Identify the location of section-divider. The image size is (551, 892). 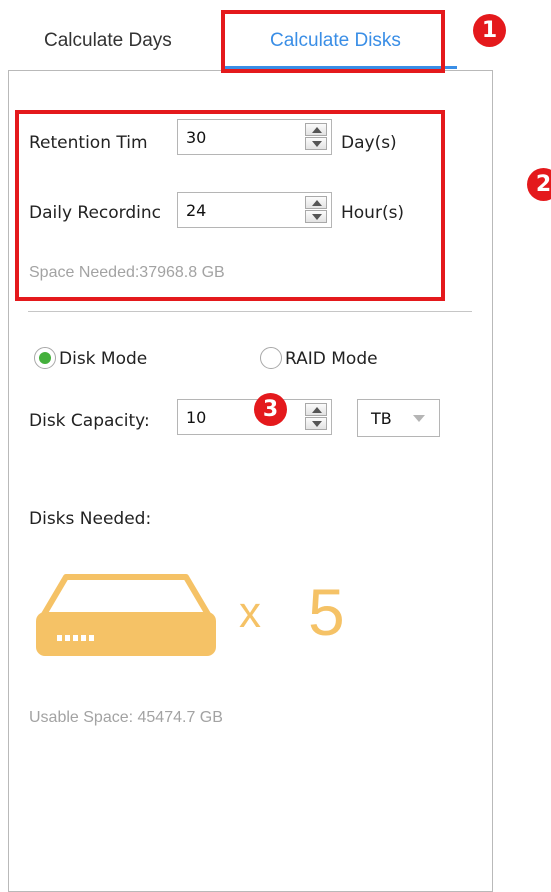
(250, 311).